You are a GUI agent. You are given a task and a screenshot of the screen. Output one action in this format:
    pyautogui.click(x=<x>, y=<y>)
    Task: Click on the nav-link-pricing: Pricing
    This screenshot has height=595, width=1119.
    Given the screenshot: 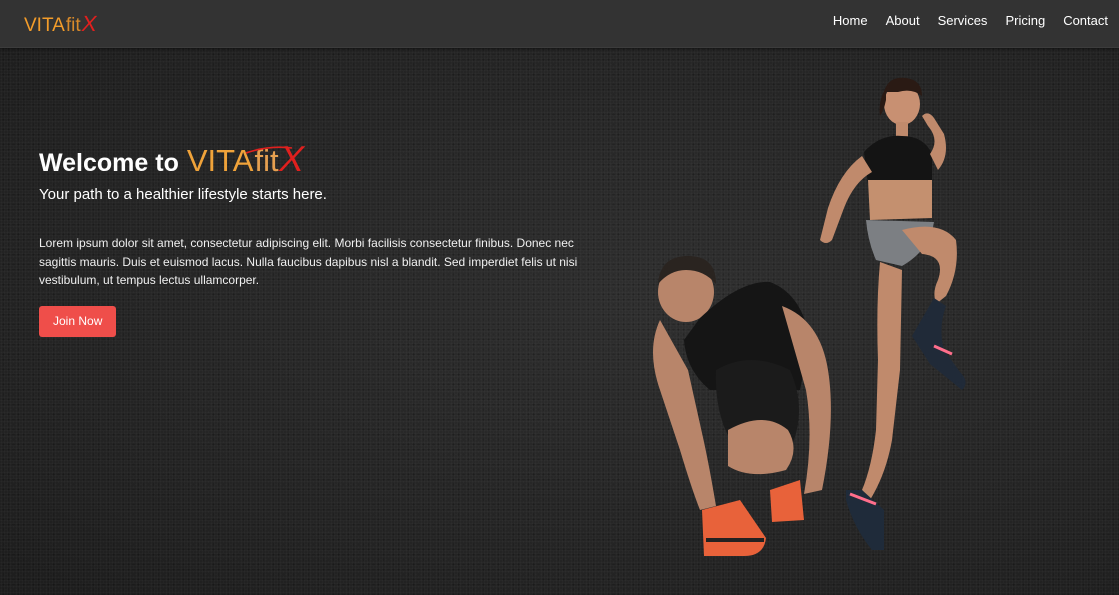 What is the action you would take?
    pyautogui.click(x=1025, y=21)
    